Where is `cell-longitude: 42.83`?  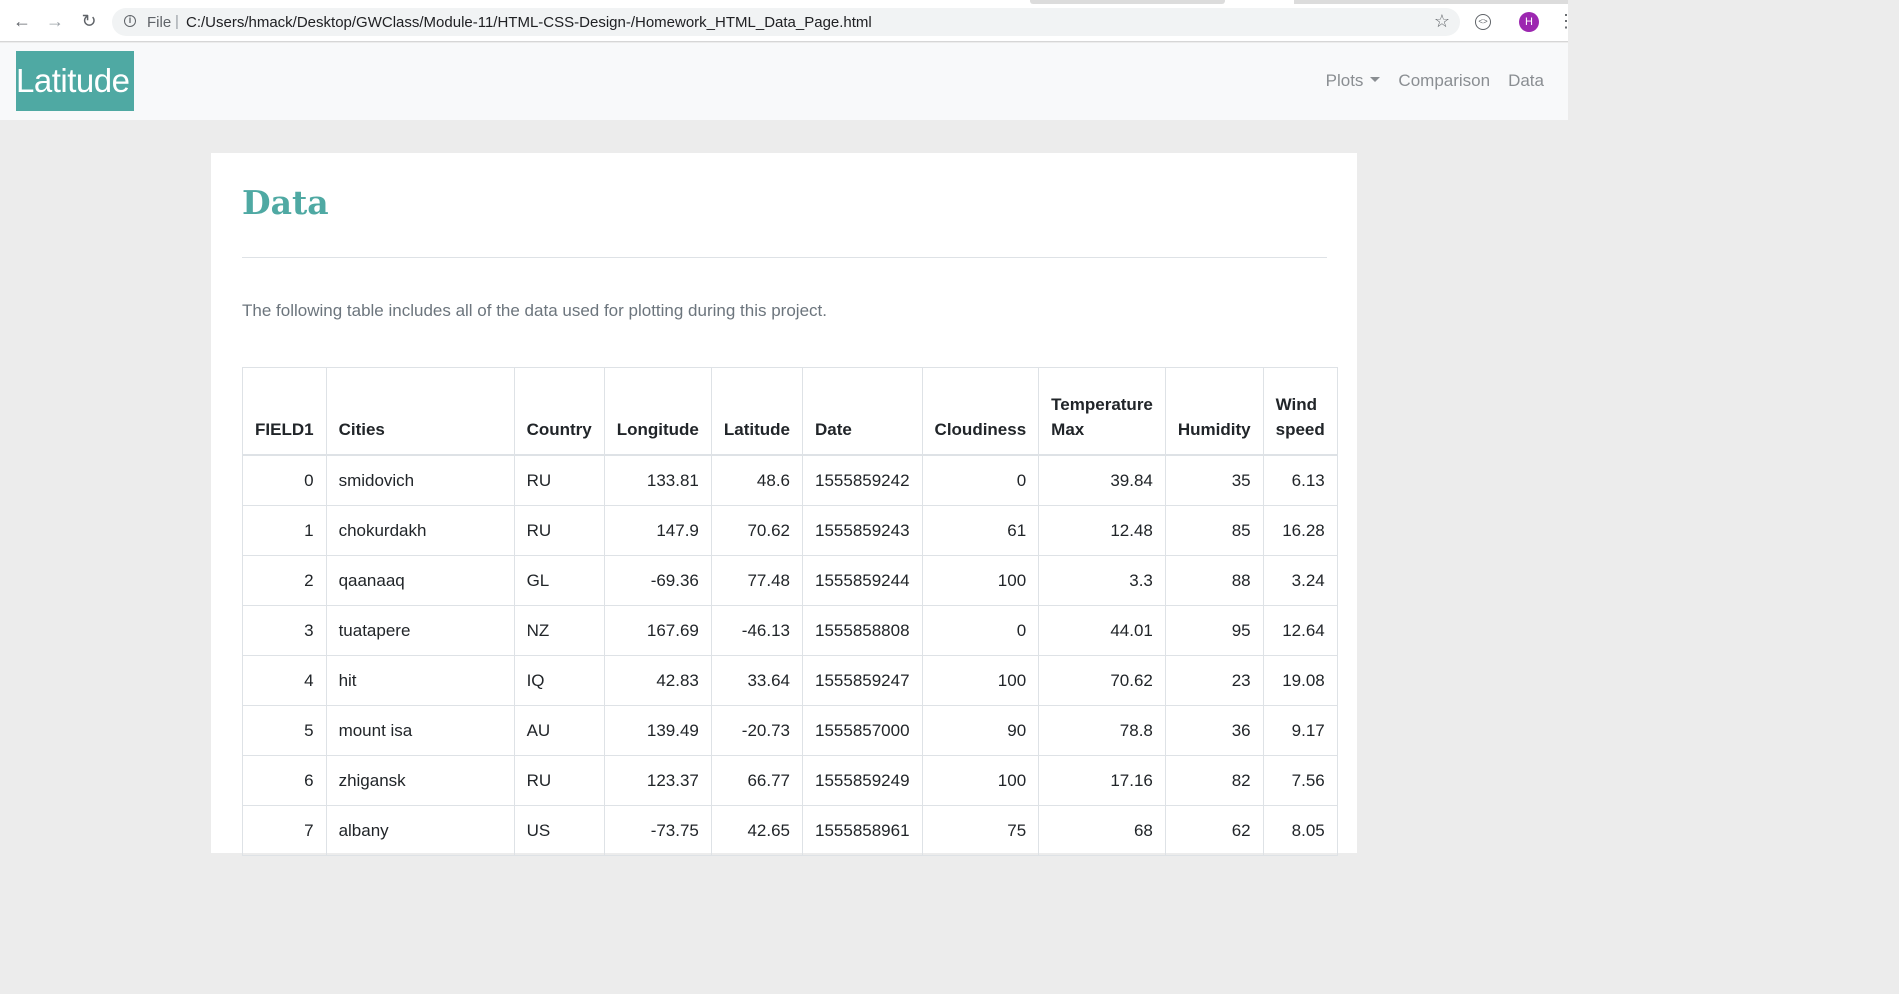 cell-longitude: 42.83 is located at coordinates (657, 680).